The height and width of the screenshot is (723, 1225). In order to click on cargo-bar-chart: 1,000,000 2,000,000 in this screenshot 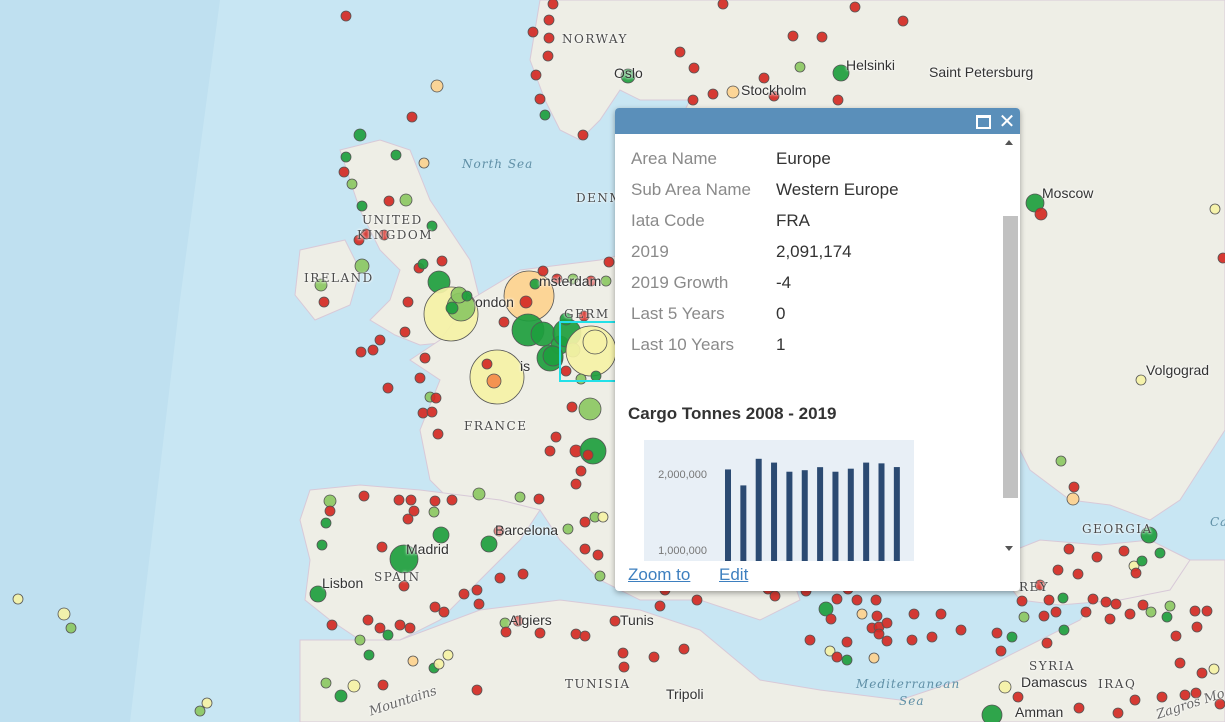, I will do `click(808, 497)`.